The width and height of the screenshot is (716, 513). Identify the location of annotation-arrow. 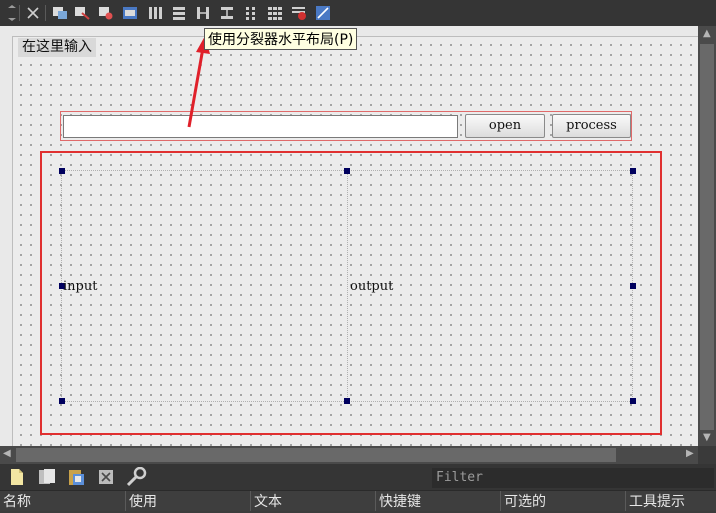
(198, 82).